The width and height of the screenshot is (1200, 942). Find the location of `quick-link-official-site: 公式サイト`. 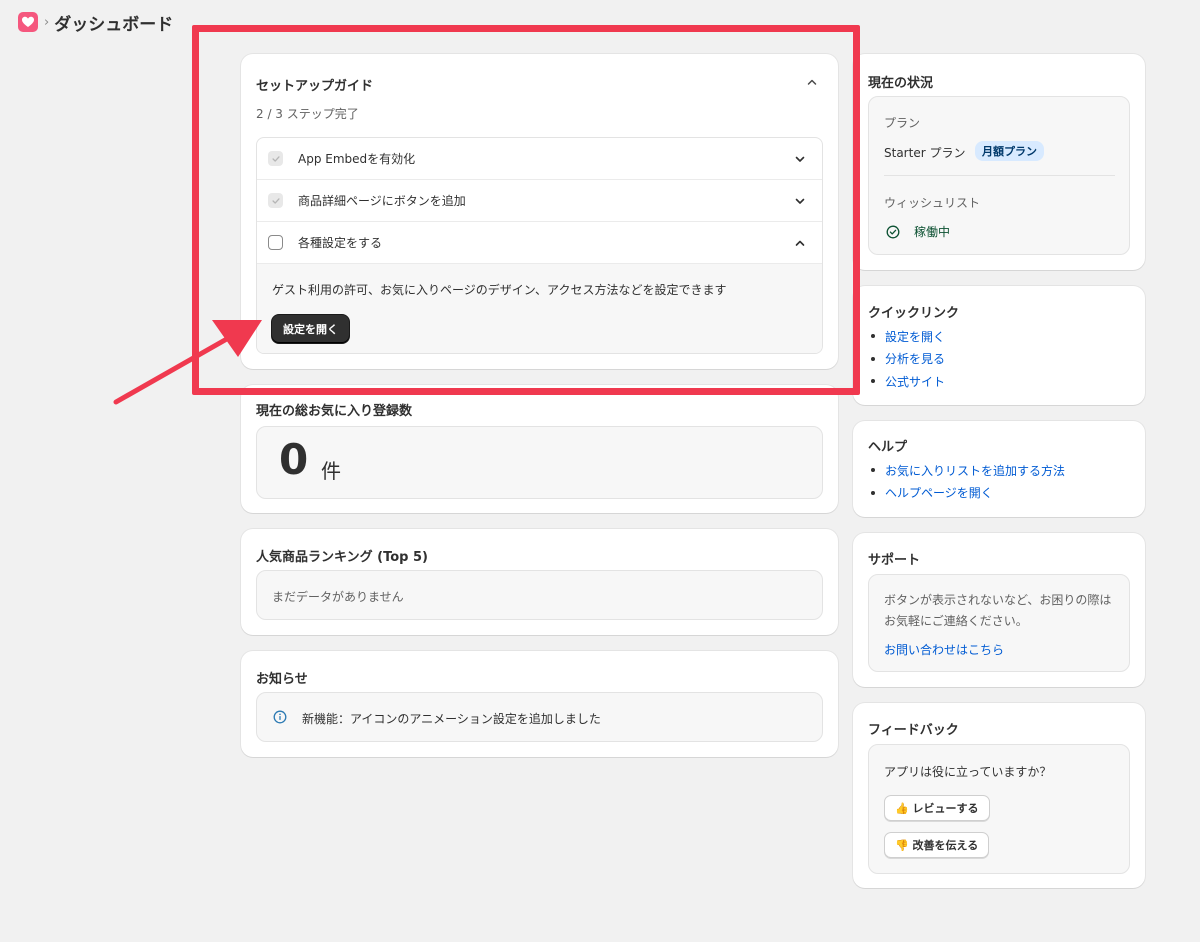

quick-link-official-site: 公式サイト is located at coordinates (907, 381).